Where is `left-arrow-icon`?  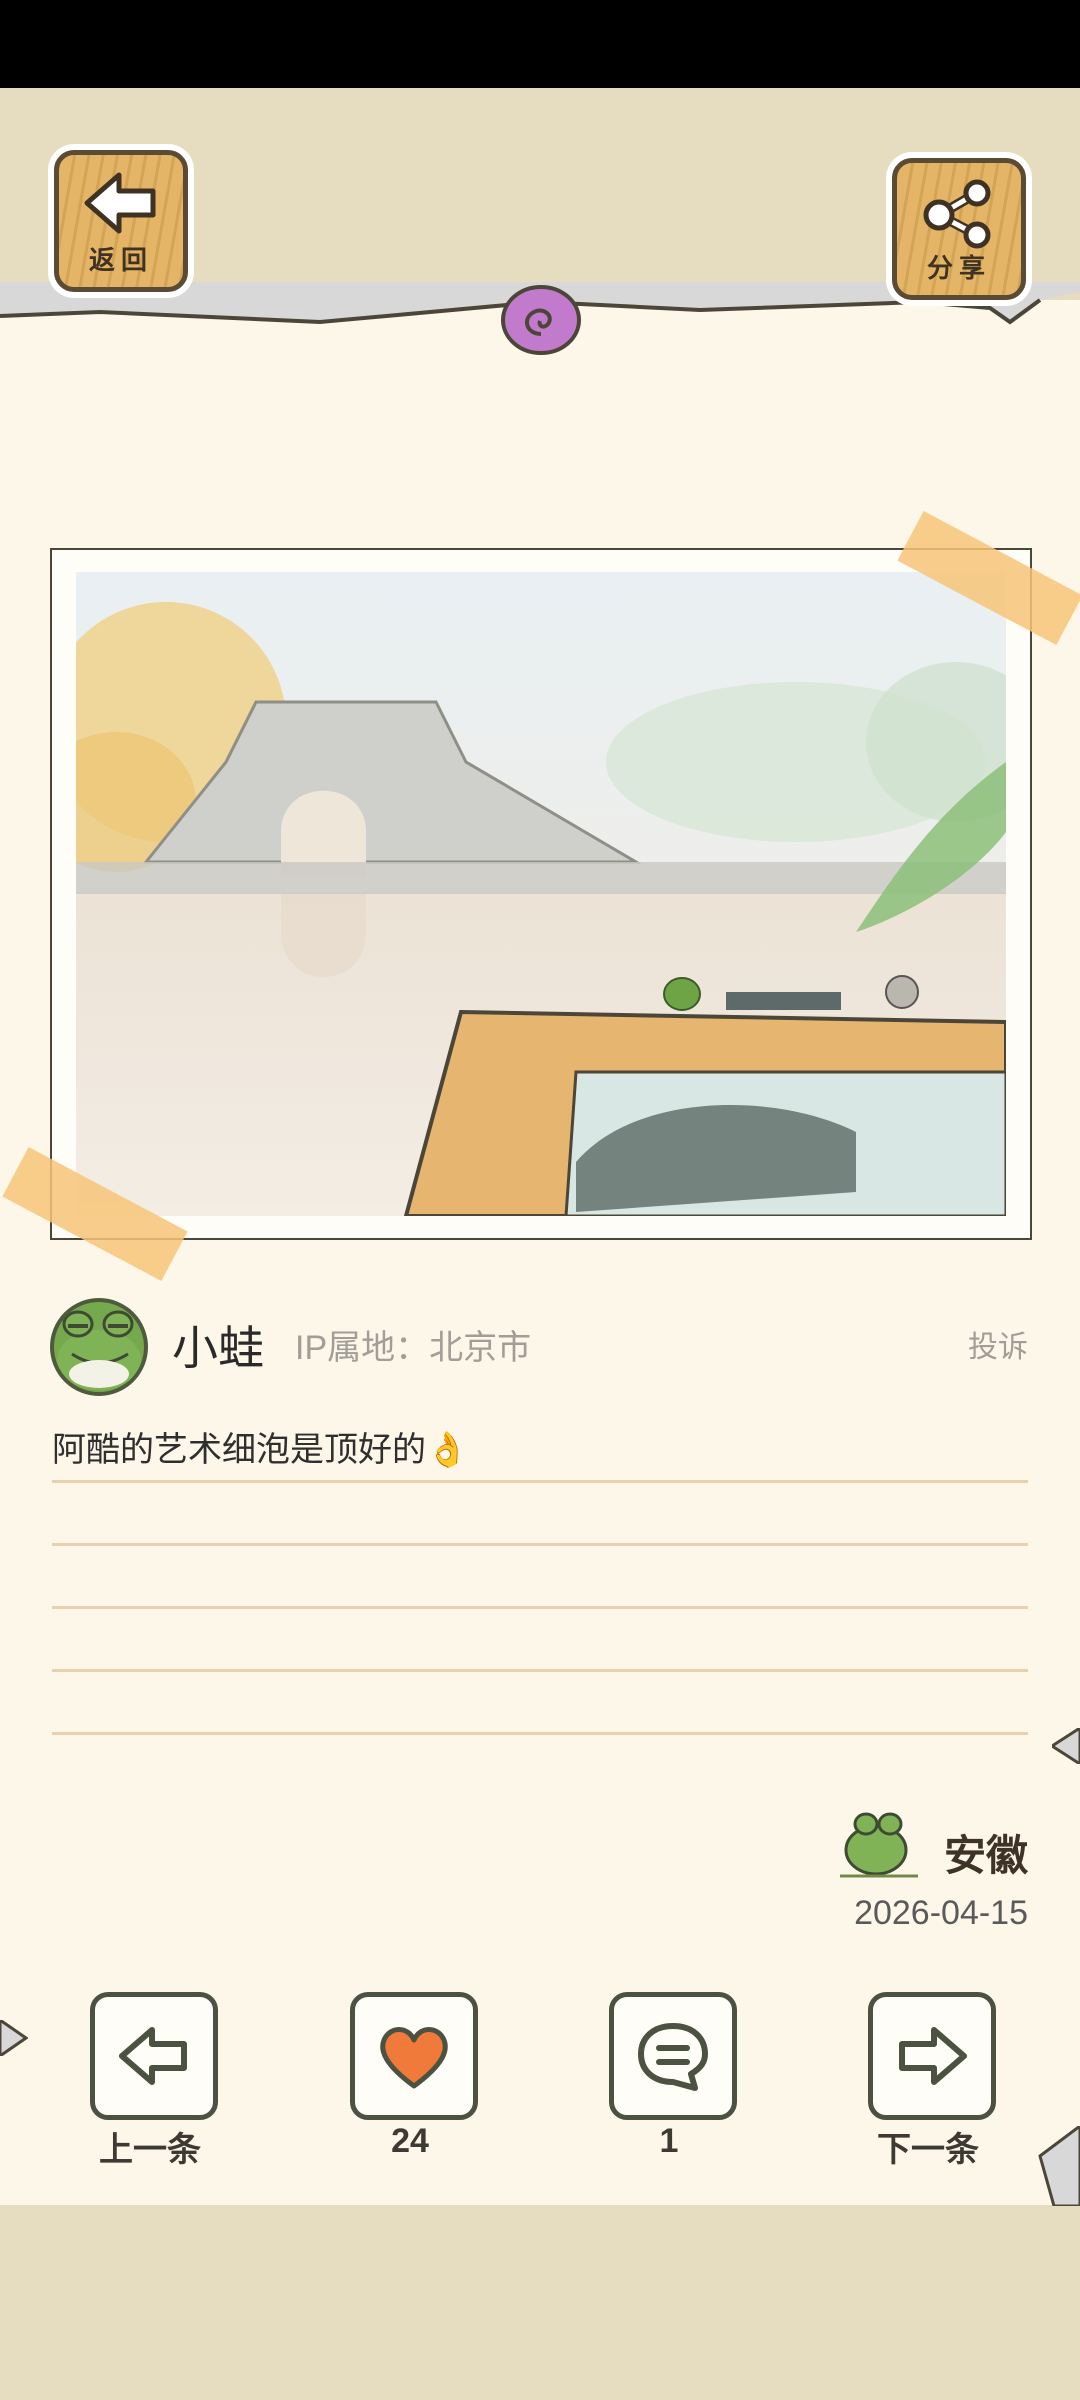 left-arrow-icon is located at coordinates (120, 203).